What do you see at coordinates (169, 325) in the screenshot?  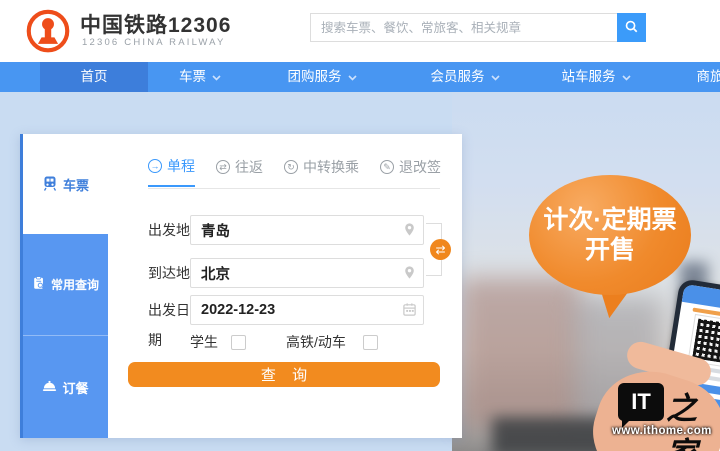 I see `date-label: 出发日期` at bounding box center [169, 325].